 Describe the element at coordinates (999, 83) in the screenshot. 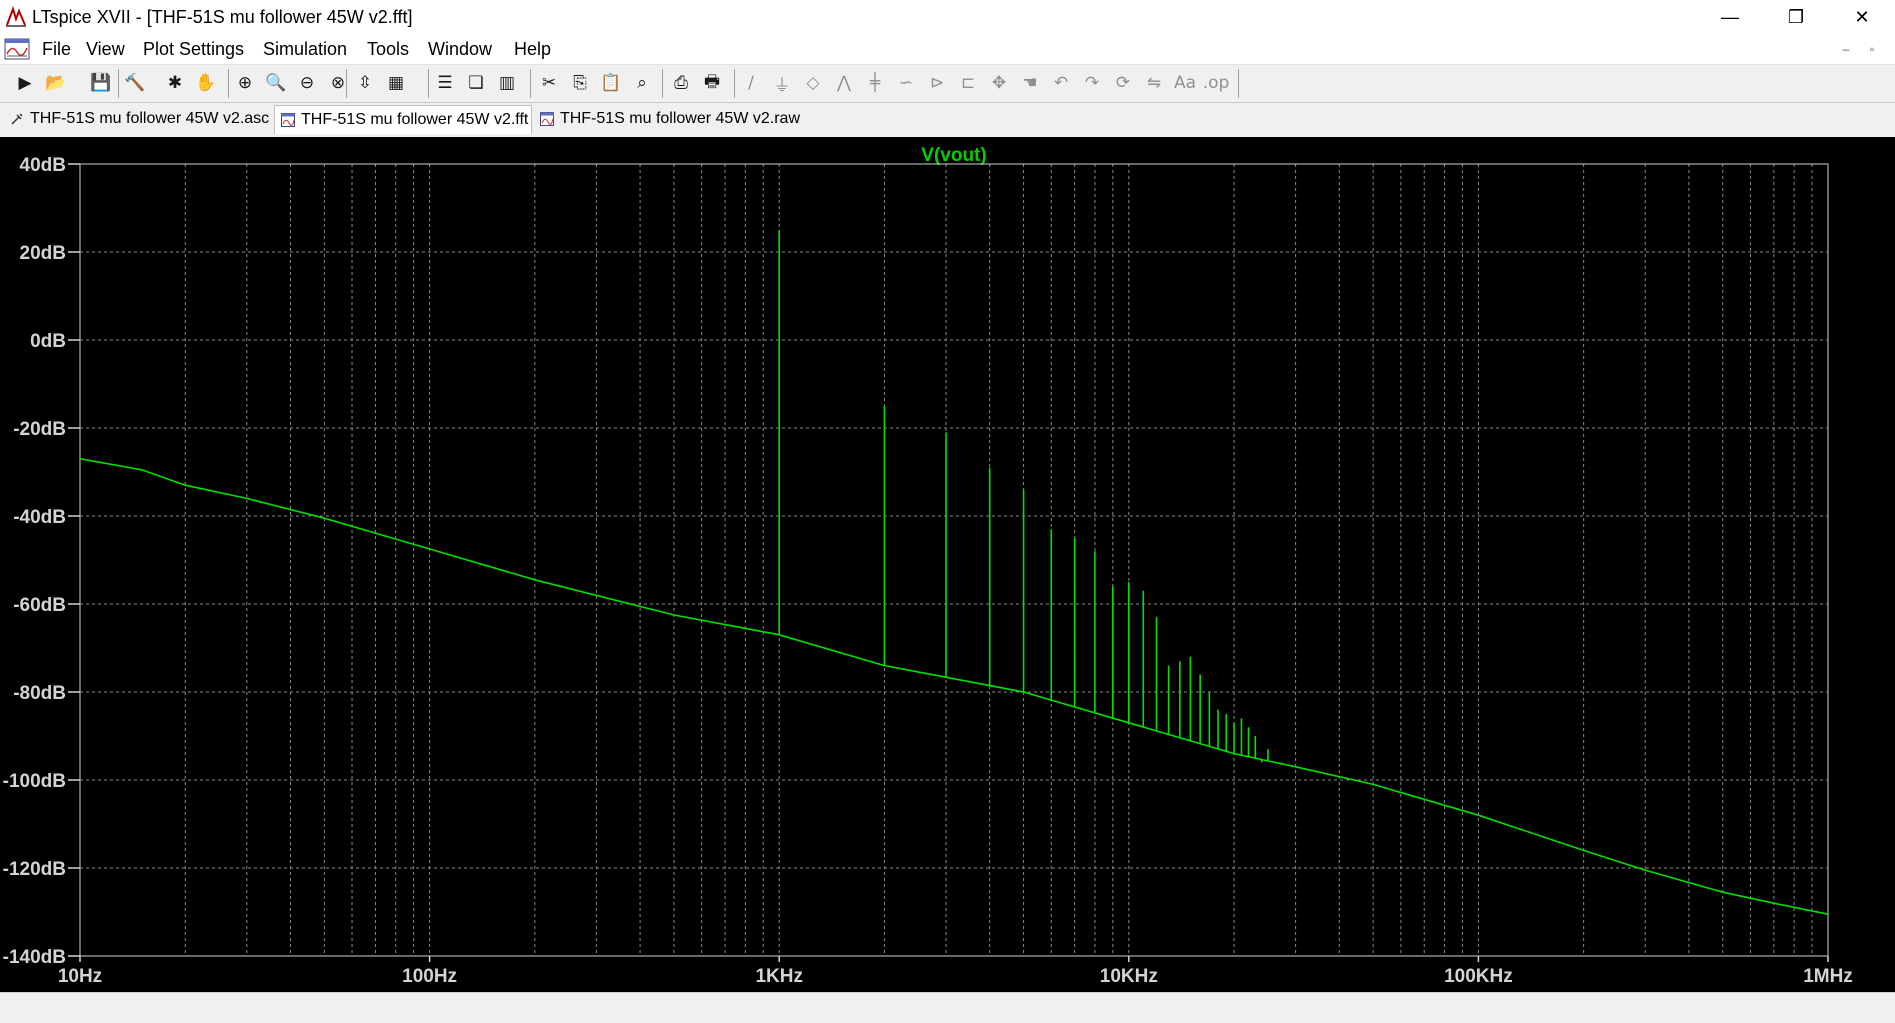

I see `move-button: ✥` at that location.